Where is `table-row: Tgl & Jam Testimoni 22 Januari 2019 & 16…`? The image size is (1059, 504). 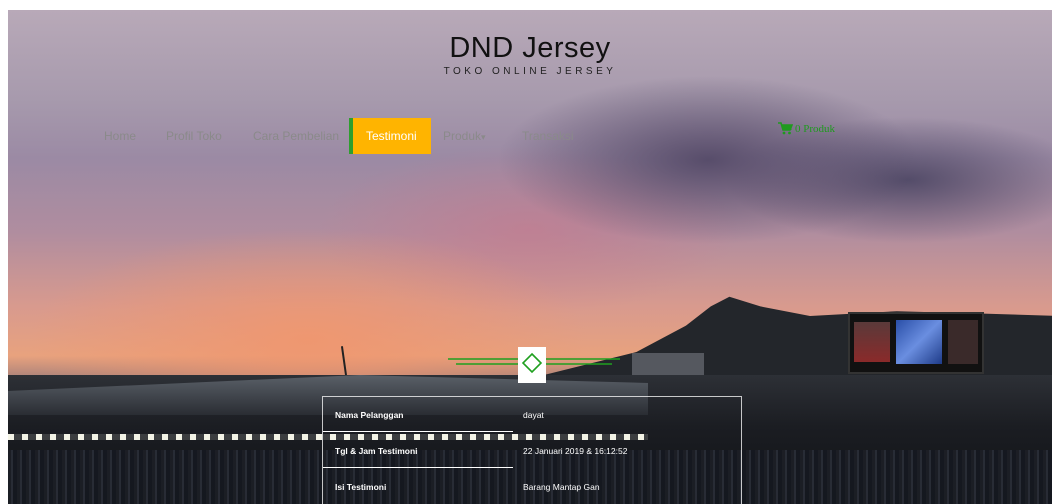
table-row: Tgl & Jam Testimoni 22 Januari 2019 & 16… is located at coordinates (532, 450).